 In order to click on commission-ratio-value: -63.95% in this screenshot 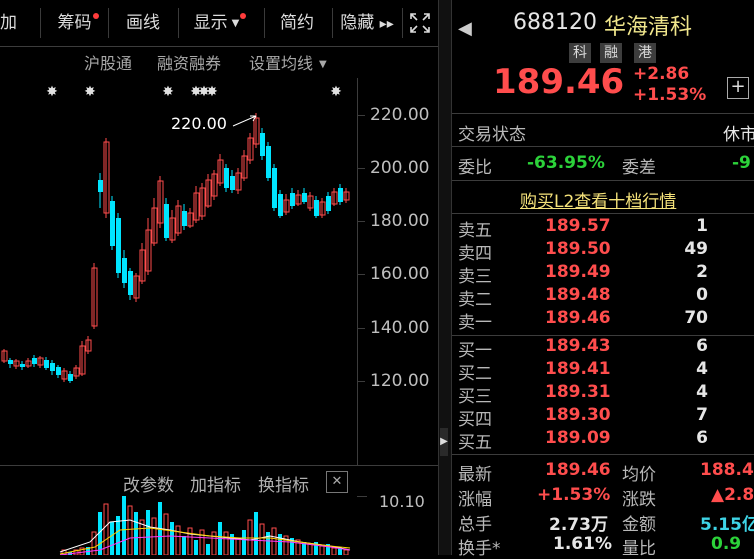, I will do `click(566, 163)`.